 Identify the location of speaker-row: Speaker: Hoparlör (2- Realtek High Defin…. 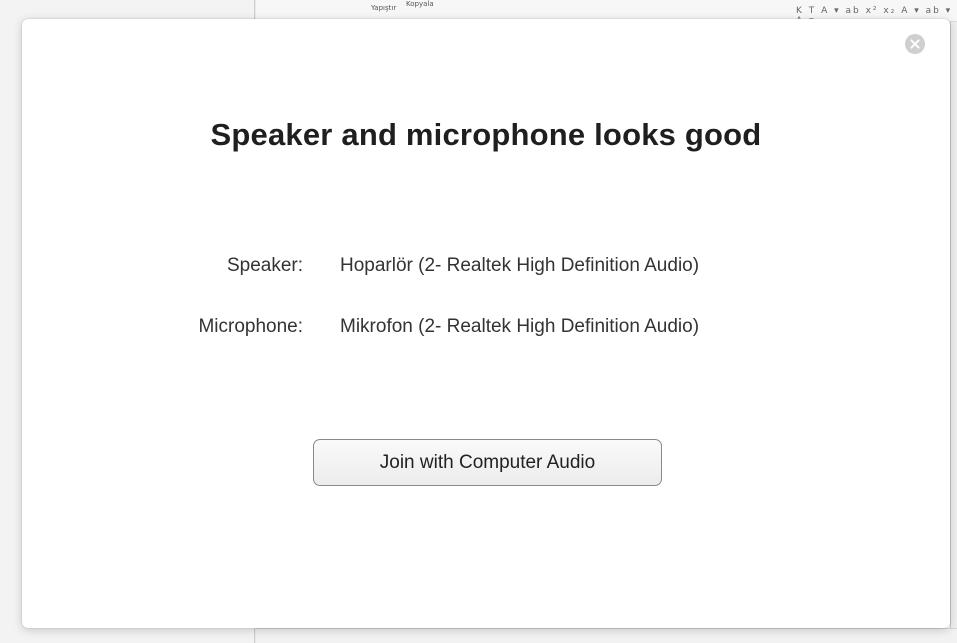
(486, 269).